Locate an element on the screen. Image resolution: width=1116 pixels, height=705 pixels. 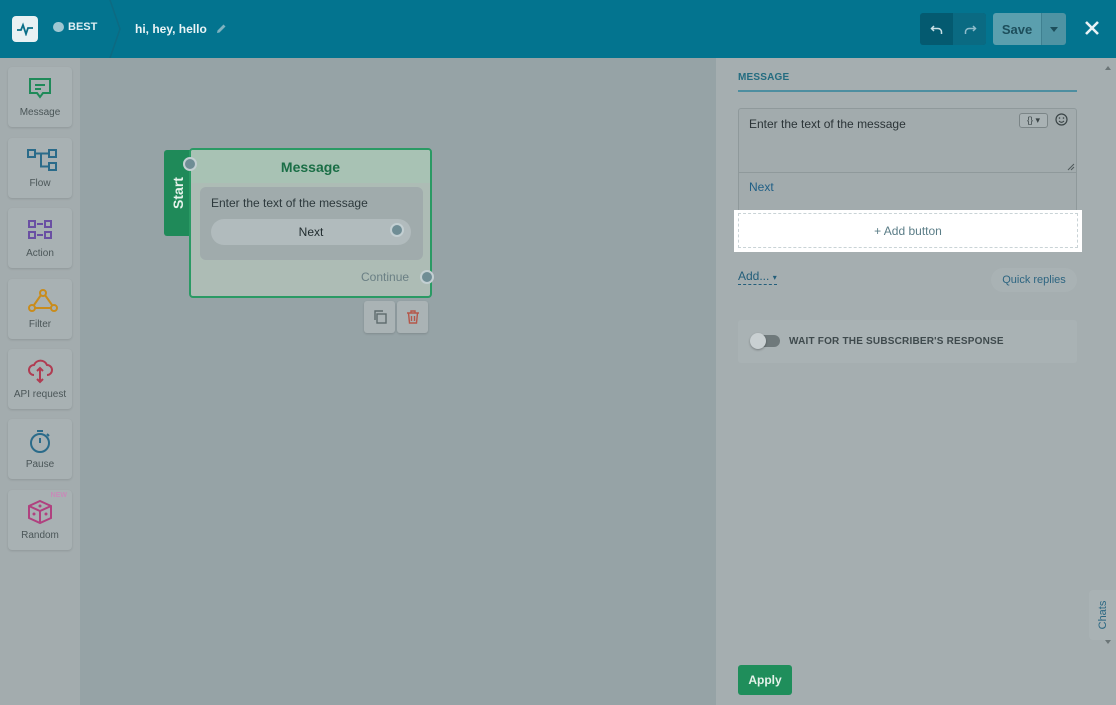
breadcrumb-separator is located at coordinates (115, 29).